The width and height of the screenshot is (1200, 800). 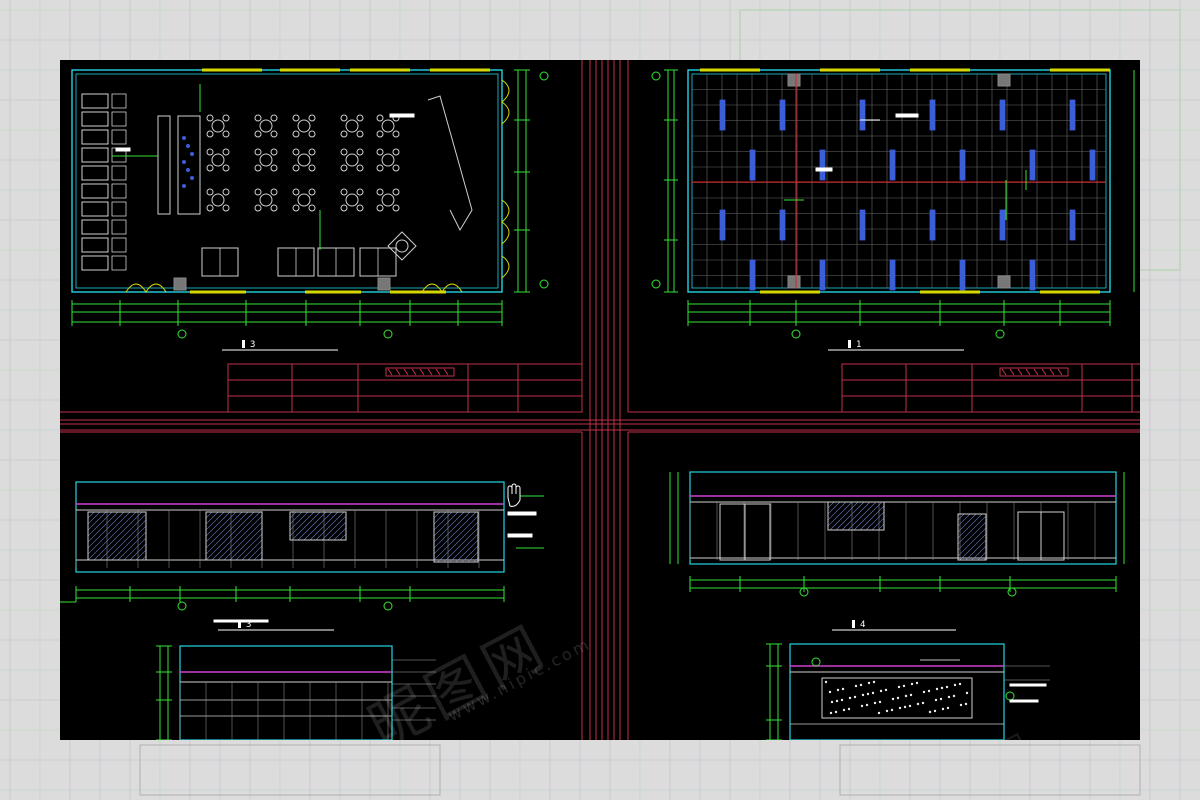 What do you see at coordinates (1012, 592) in the screenshot?
I see `elevation-b-axis-bubble` at bounding box center [1012, 592].